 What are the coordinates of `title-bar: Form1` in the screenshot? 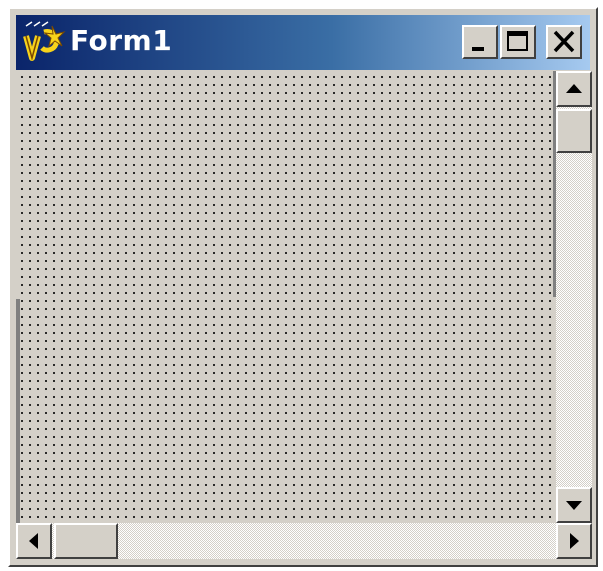 It's located at (303, 42).